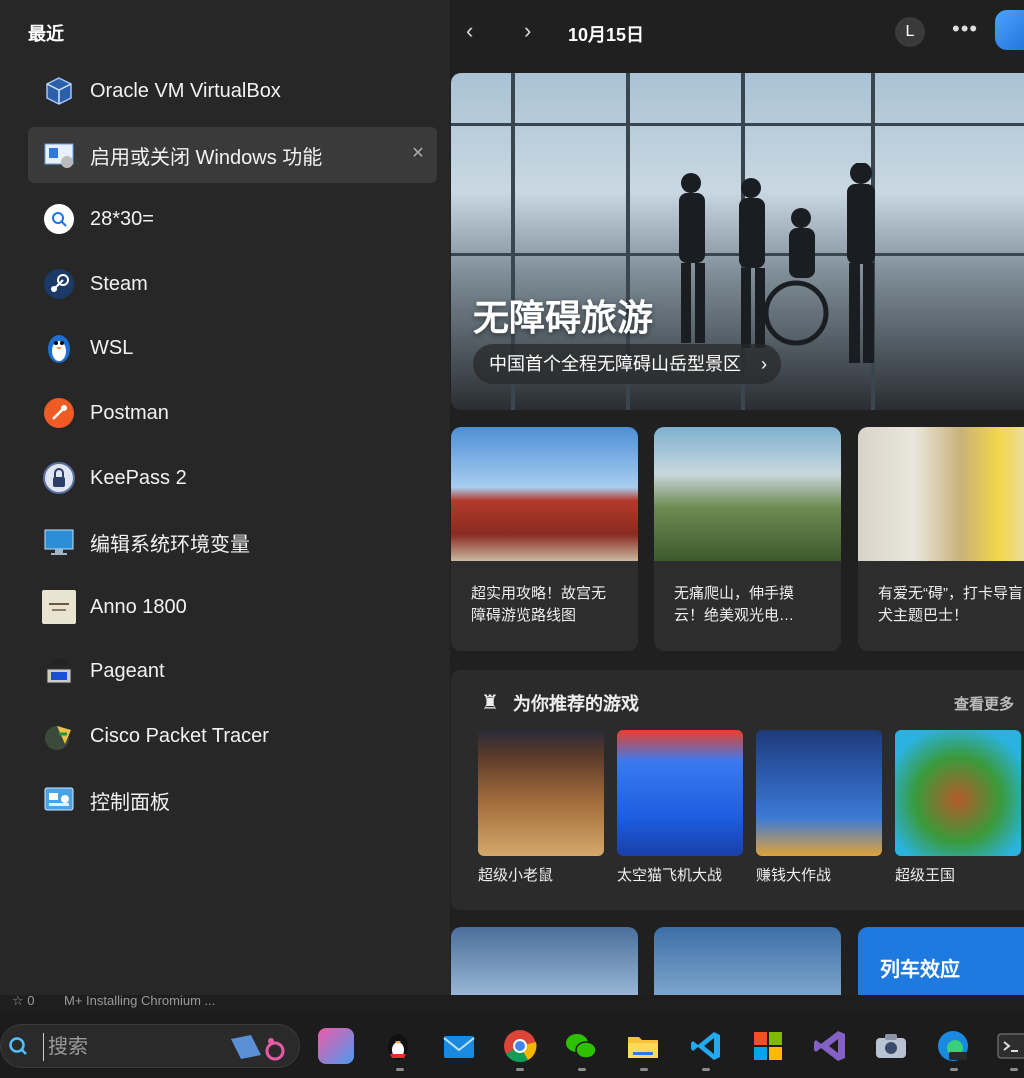  I want to click on more-options-button: •••, so click(965, 29).